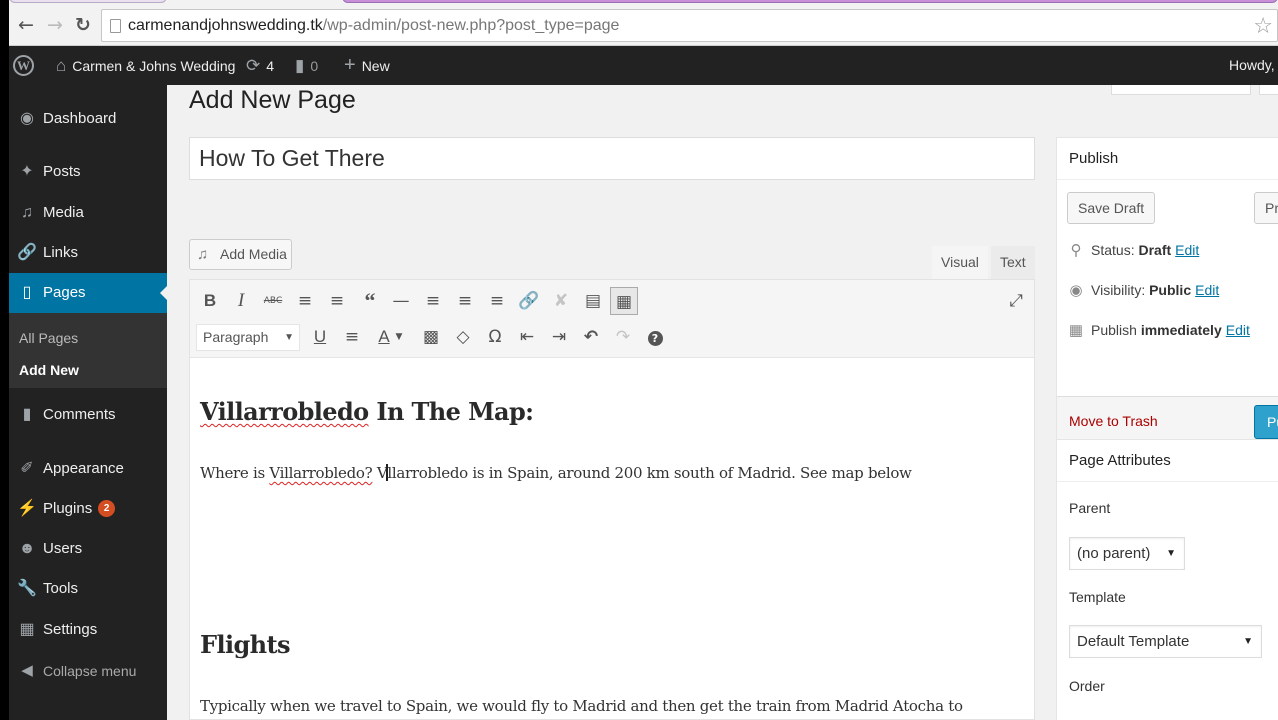 The height and width of the screenshot is (720, 1278). What do you see at coordinates (495, 337) in the screenshot?
I see `special-character-icon: Ω` at bounding box center [495, 337].